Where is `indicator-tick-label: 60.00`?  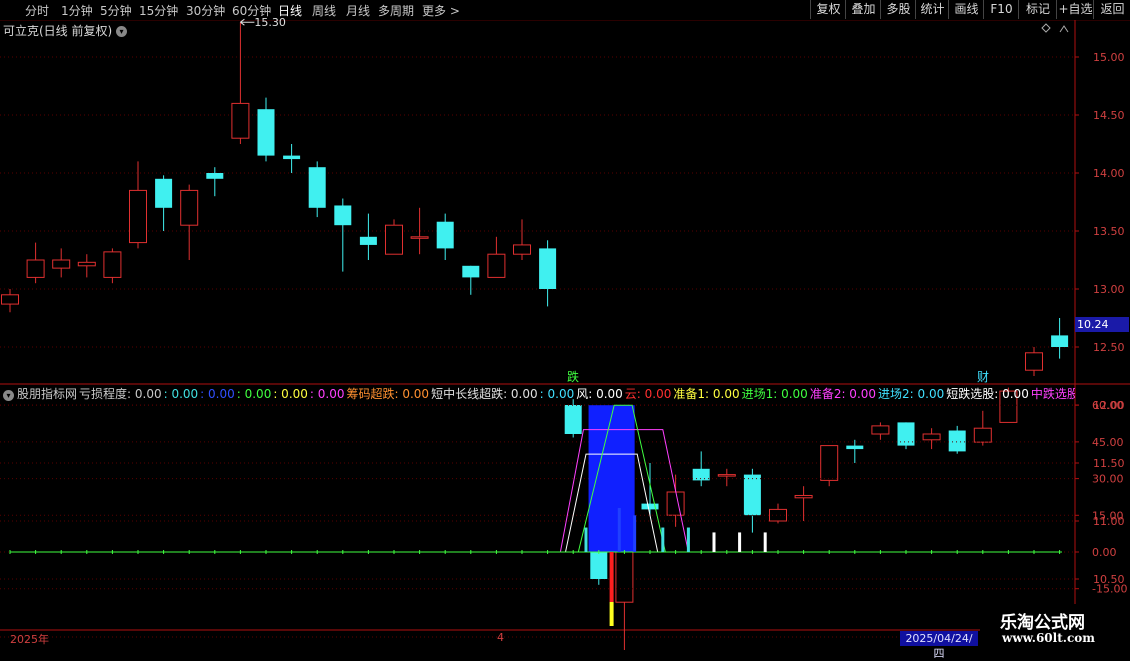 indicator-tick-label: 60.00 is located at coordinates (1108, 405).